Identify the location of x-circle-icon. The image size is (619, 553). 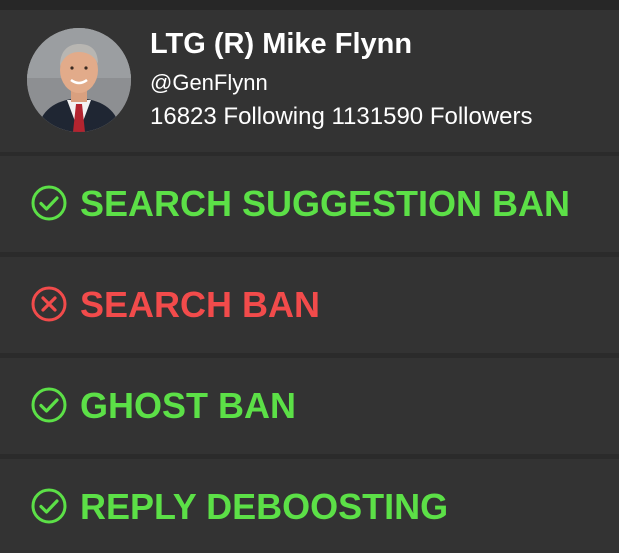
(49, 304).